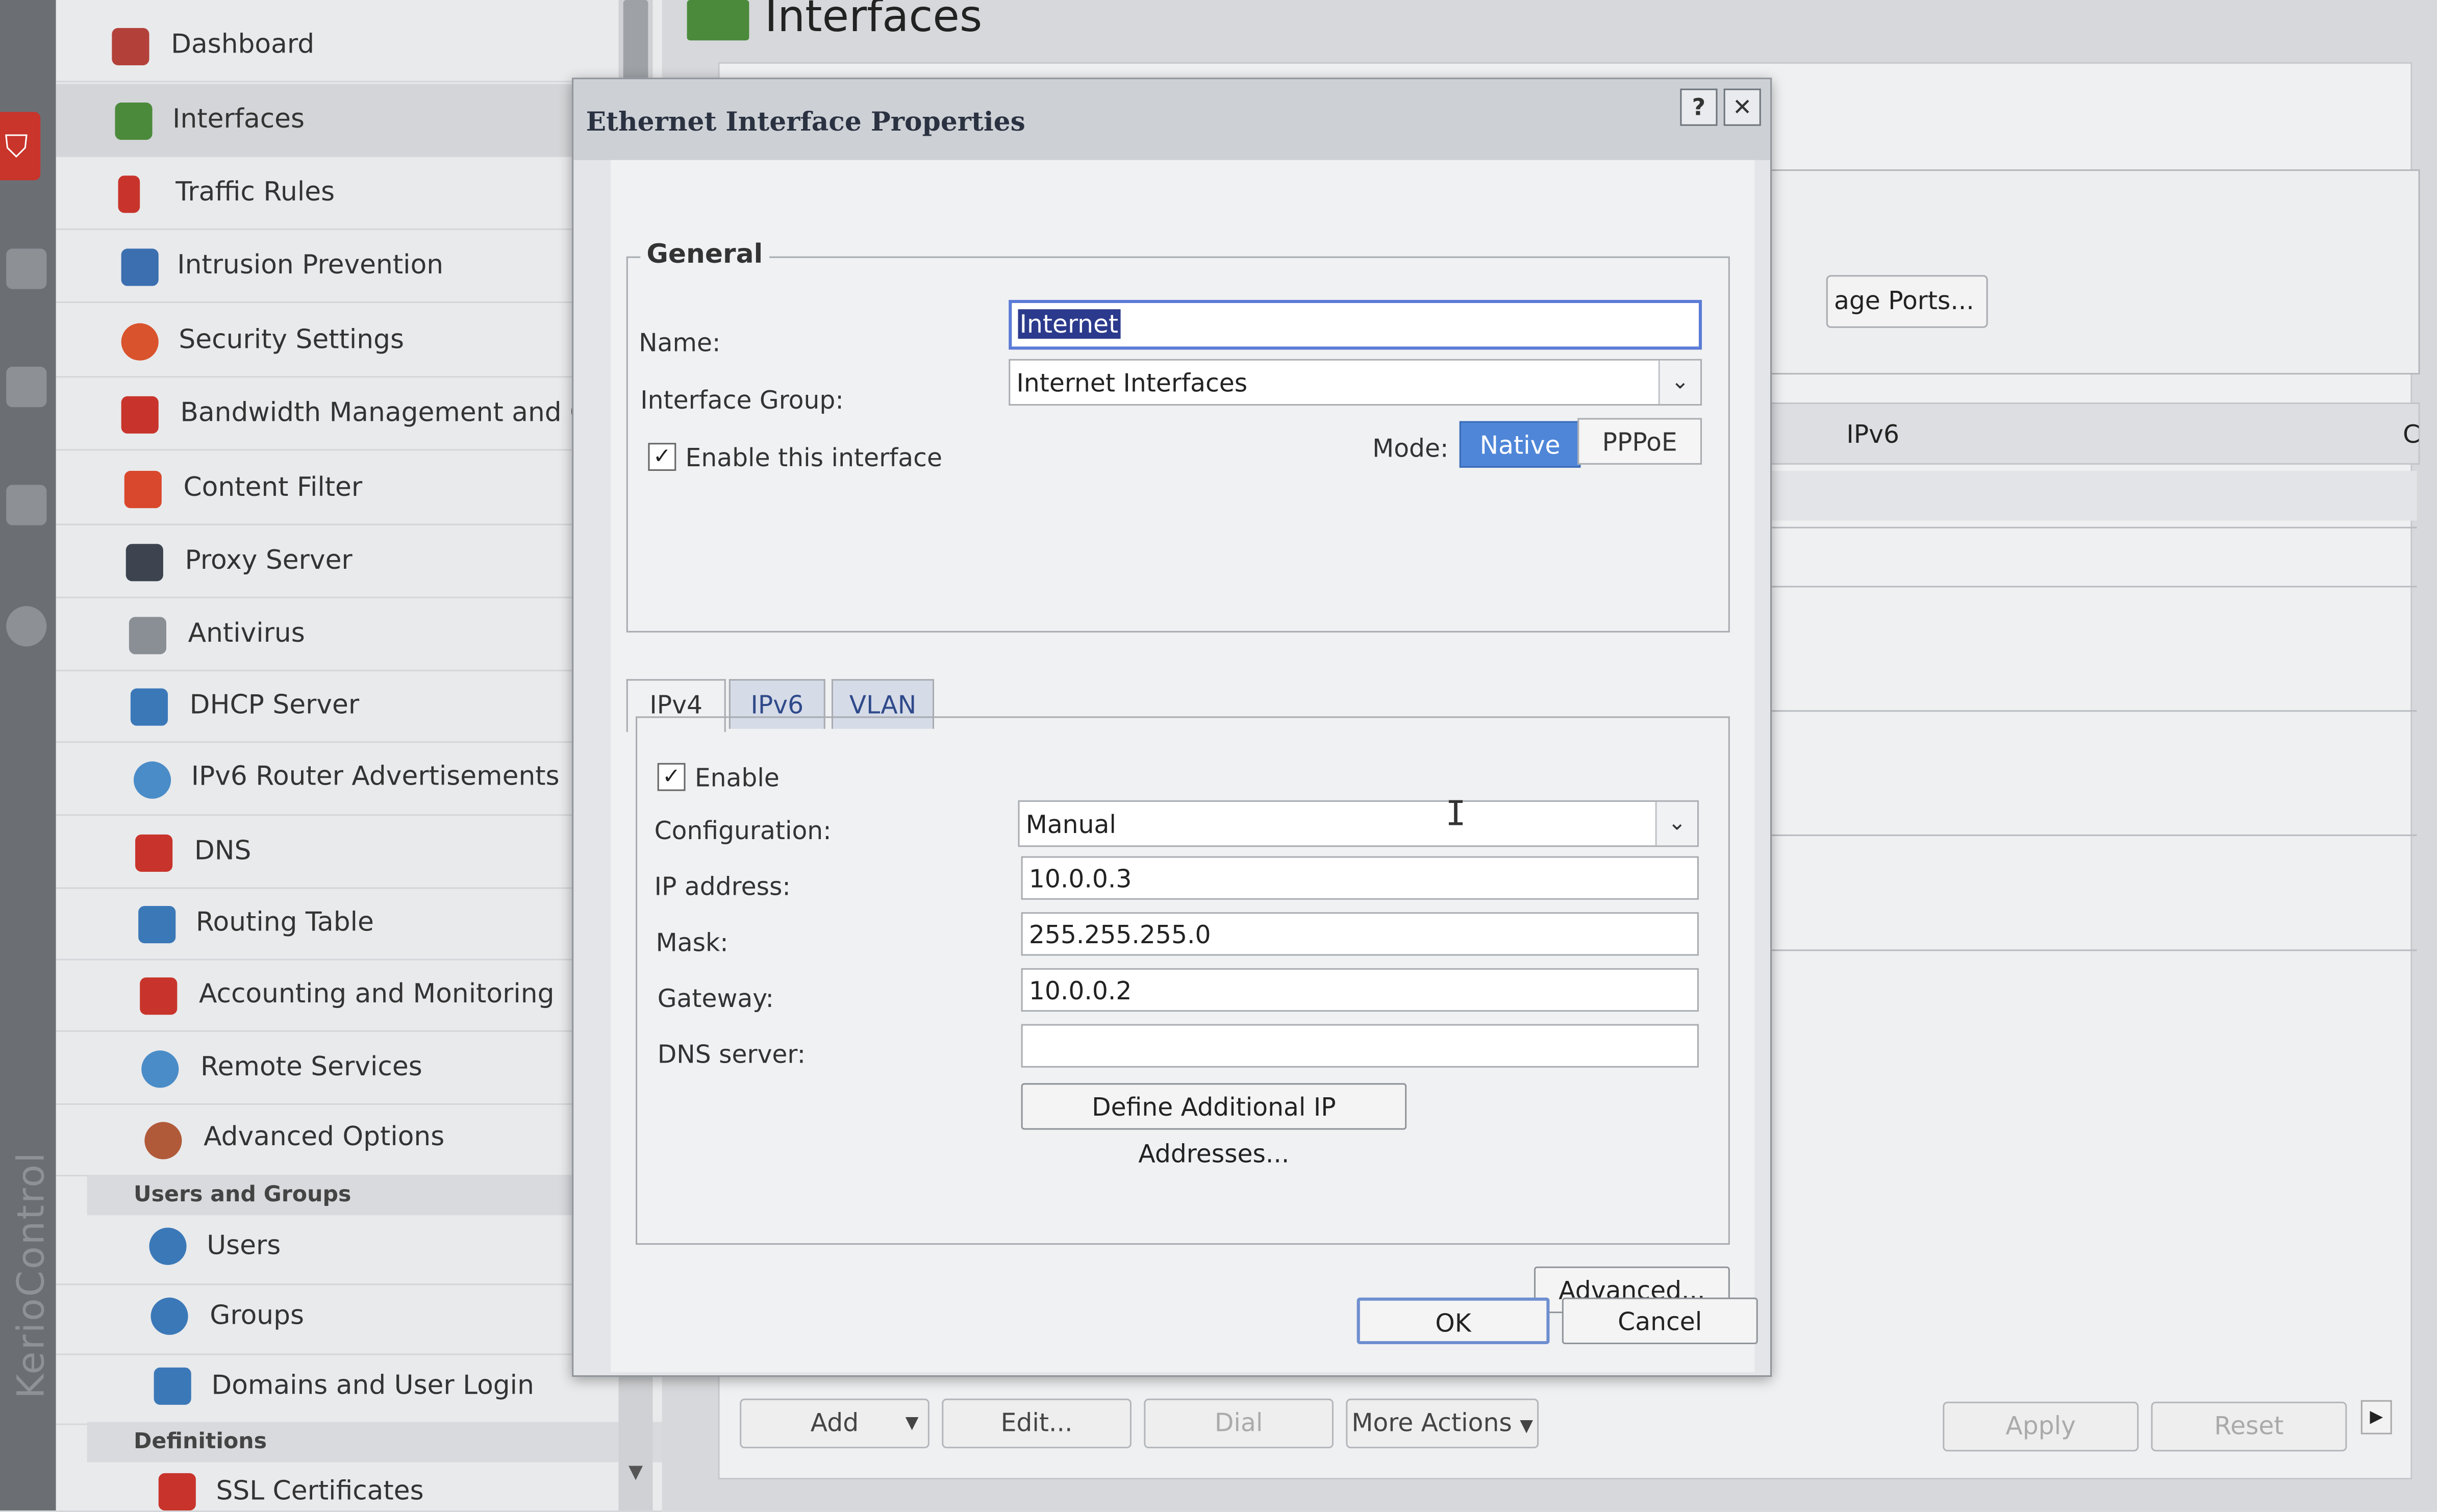  I want to click on sidebar-item-bandwidth-management: Bandwidth Management and Q, so click(359, 414).